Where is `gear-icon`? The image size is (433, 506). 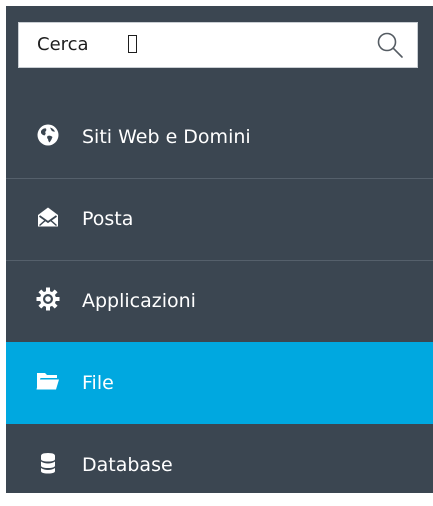
gear-icon is located at coordinates (48, 299).